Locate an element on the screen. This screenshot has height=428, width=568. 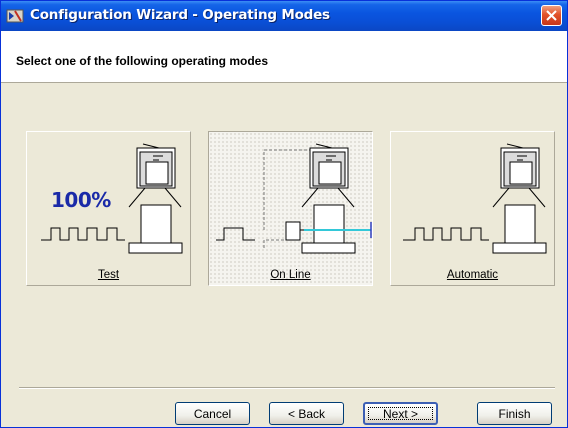
online-mode-illustration is located at coordinates (294, 198).